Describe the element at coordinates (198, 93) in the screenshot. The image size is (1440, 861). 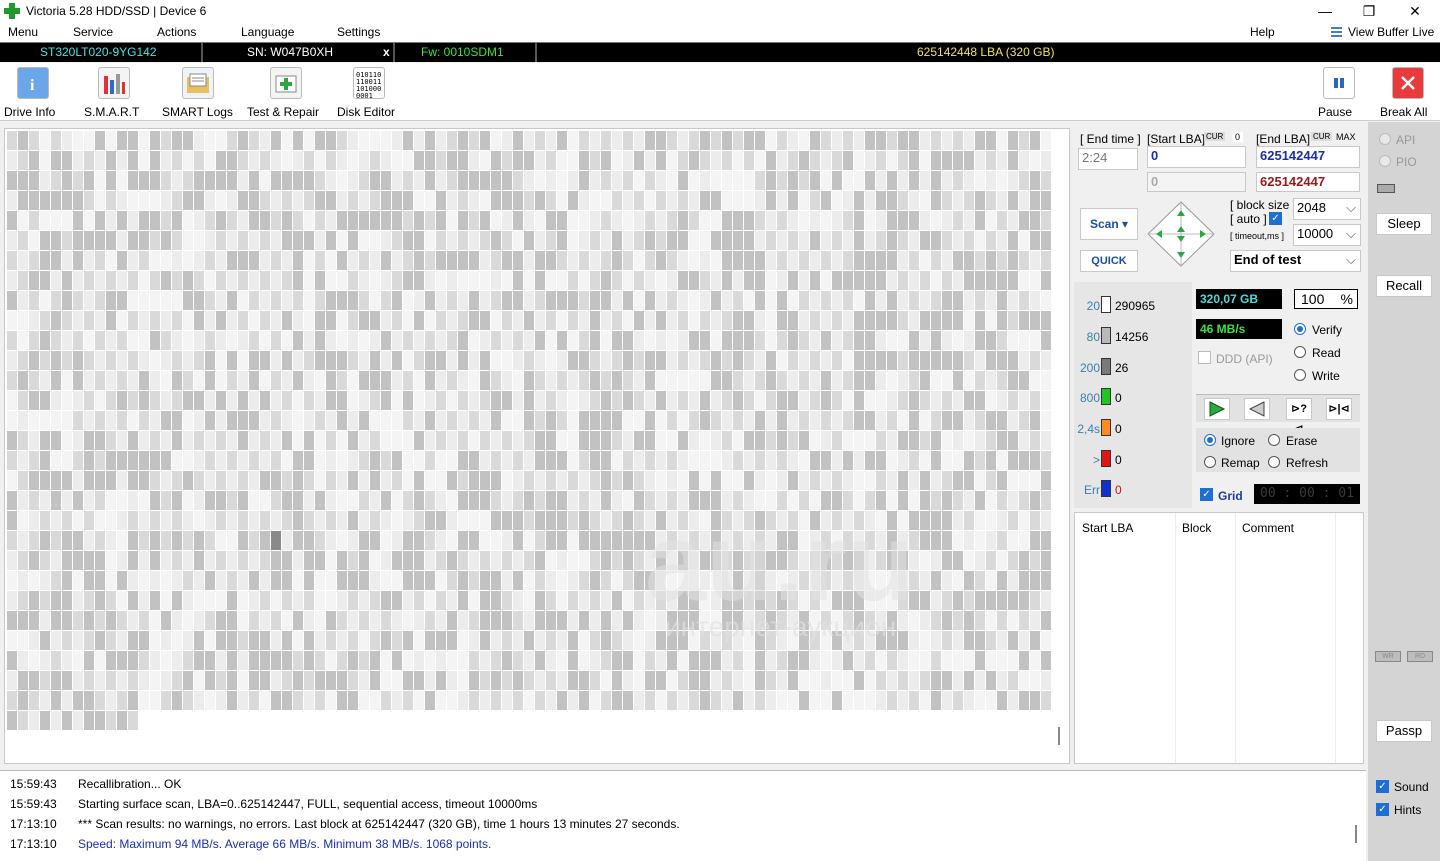
I see `smart-logs-button: SMART Logs` at that location.